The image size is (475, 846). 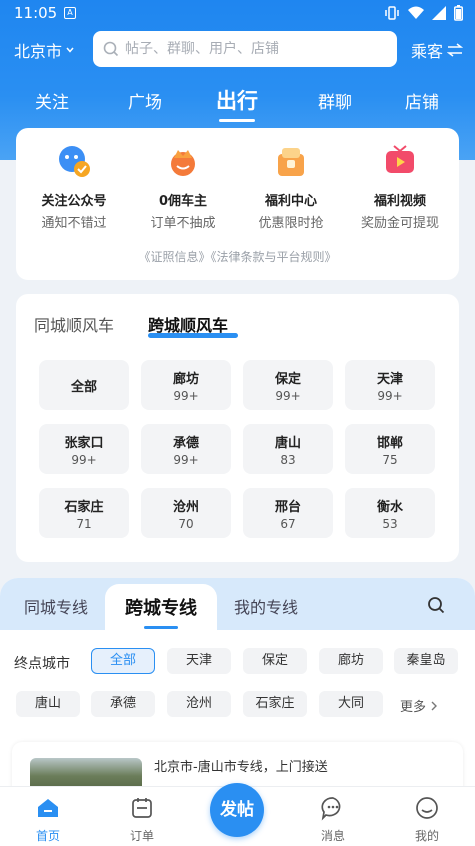 What do you see at coordinates (188, 325) in the screenshot?
I see `tab-label: 跨城顺风车` at bounding box center [188, 325].